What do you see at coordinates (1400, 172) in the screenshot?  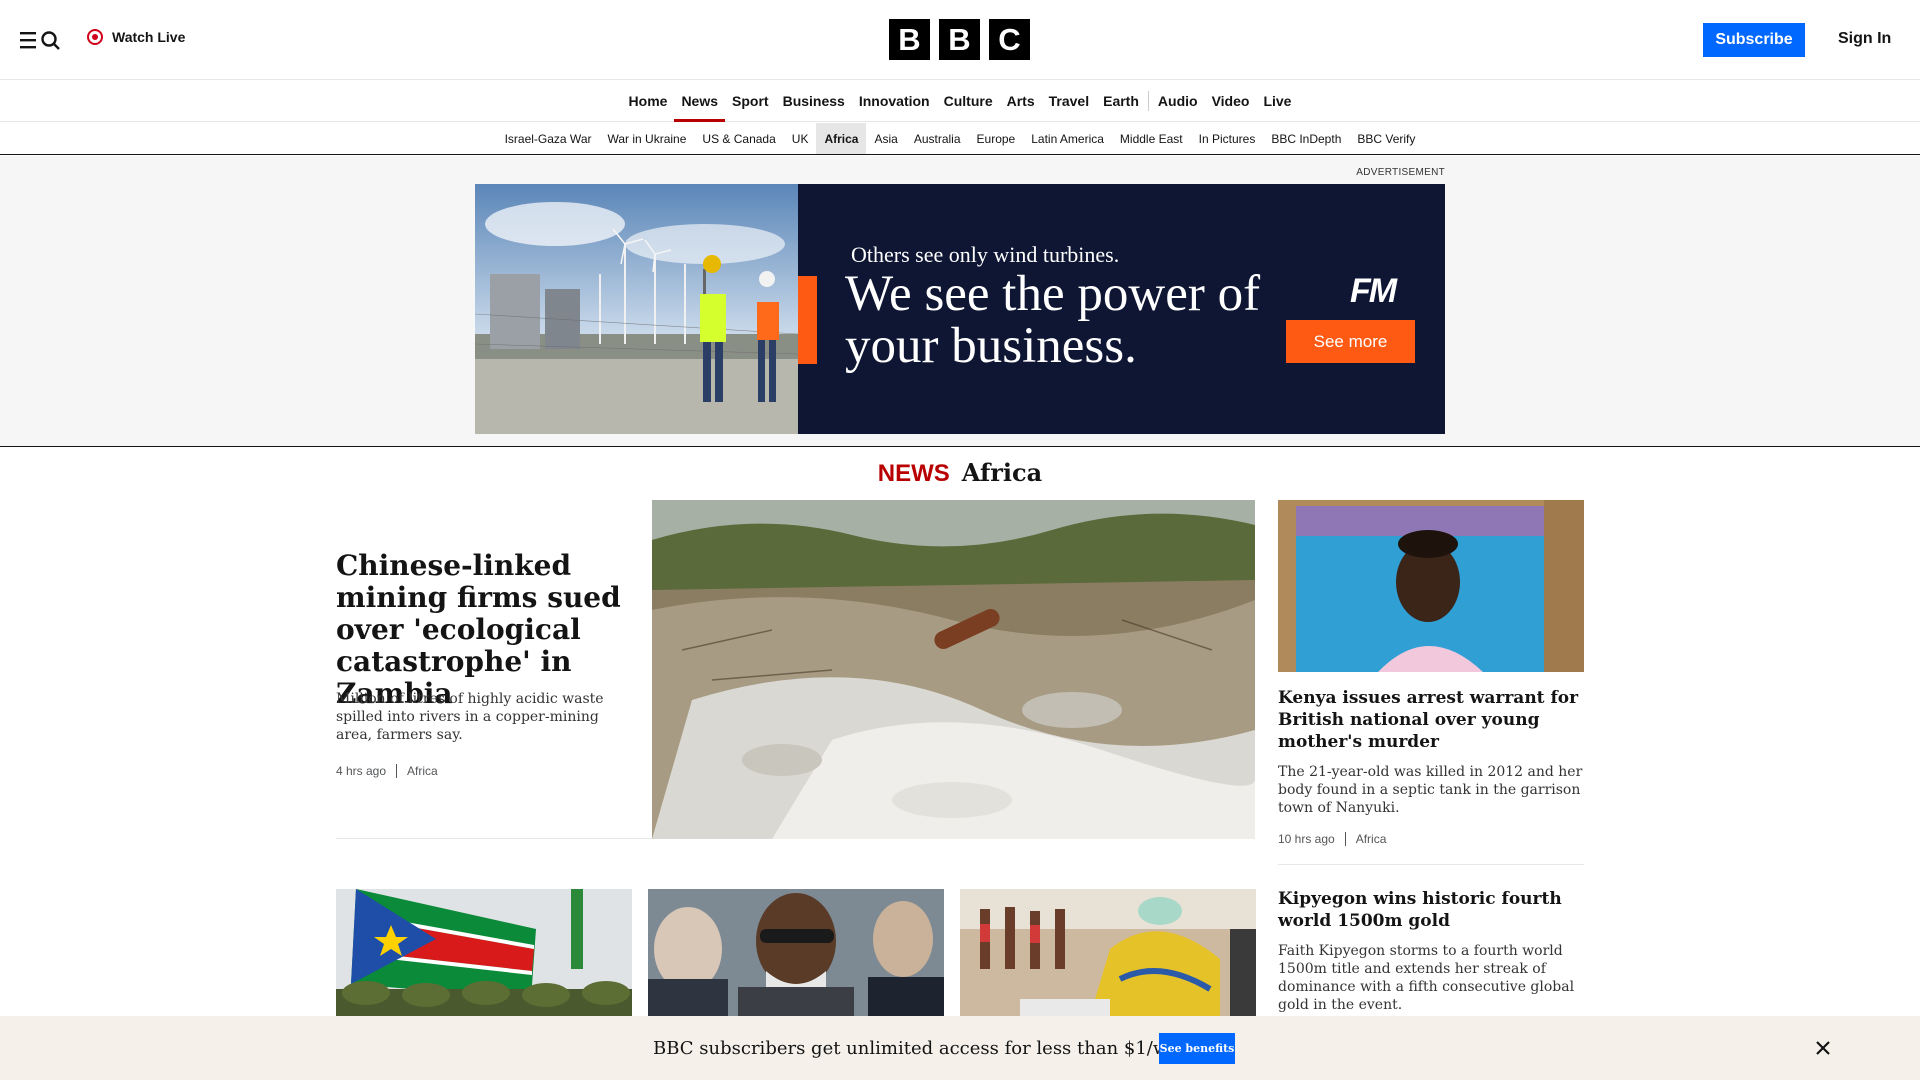 I see `advert-label: ADVERTISEMENT` at bounding box center [1400, 172].